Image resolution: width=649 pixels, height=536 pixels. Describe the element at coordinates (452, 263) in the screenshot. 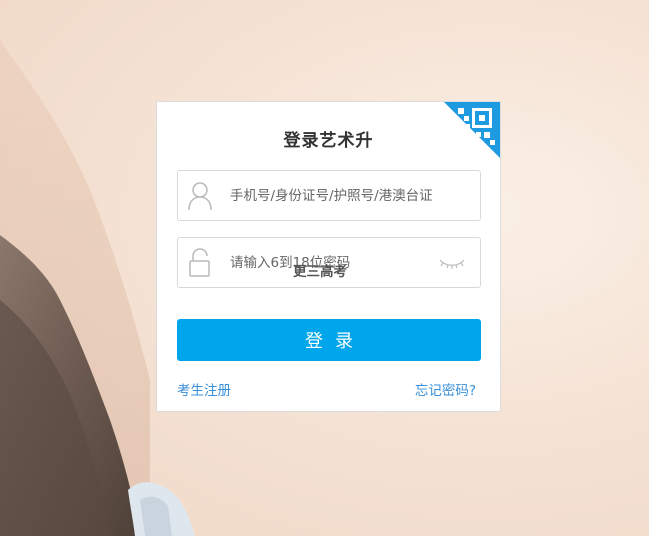

I see `eye-closed-icon` at that location.